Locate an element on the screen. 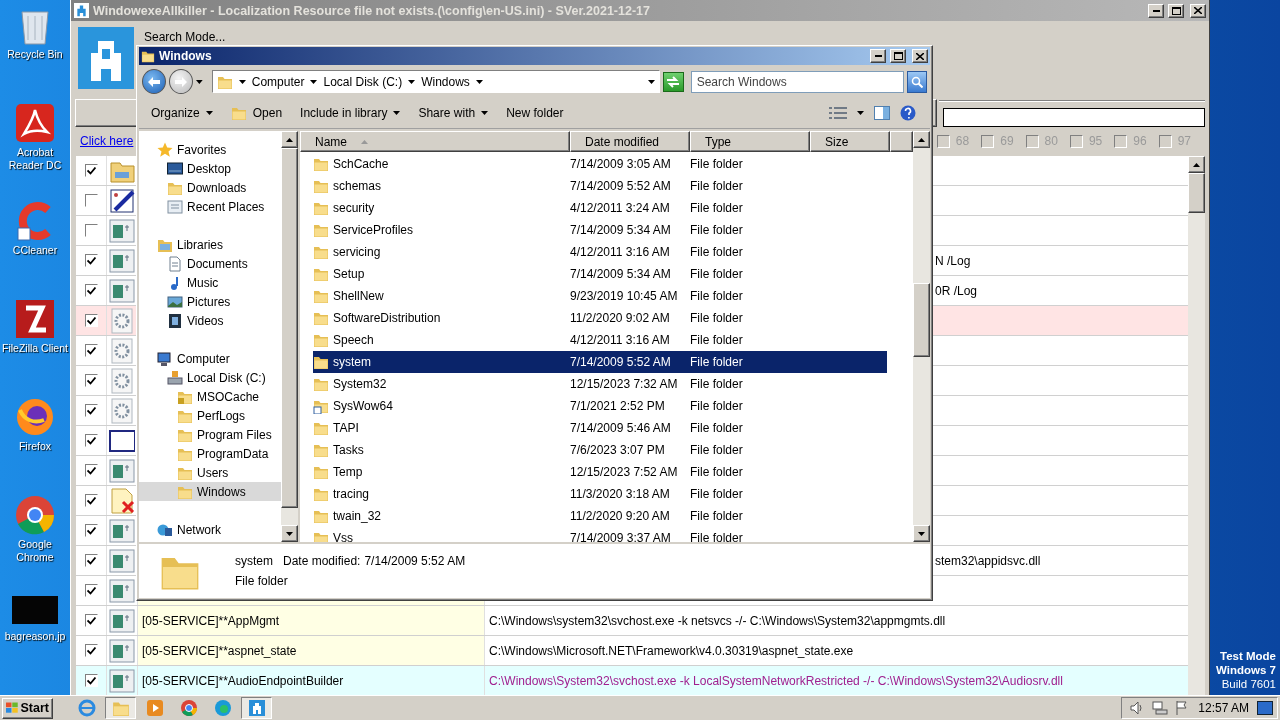  column-header: Name is located at coordinates (435, 141).